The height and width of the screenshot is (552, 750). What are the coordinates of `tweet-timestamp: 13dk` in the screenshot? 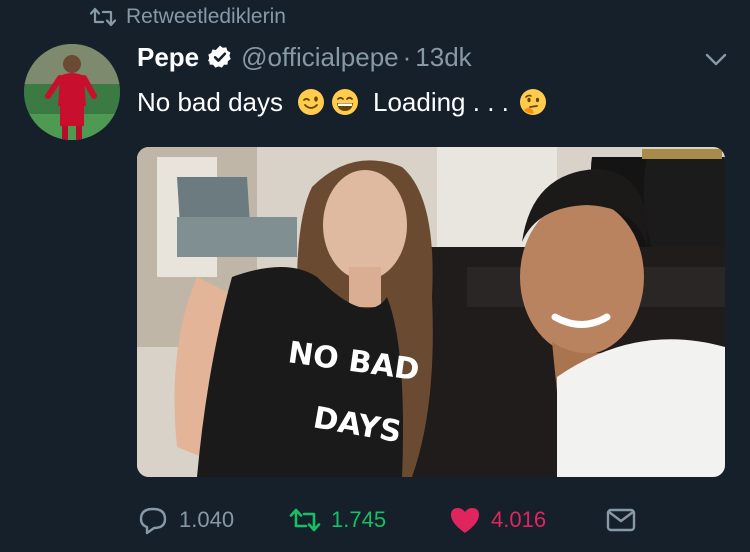 It's located at (443, 57).